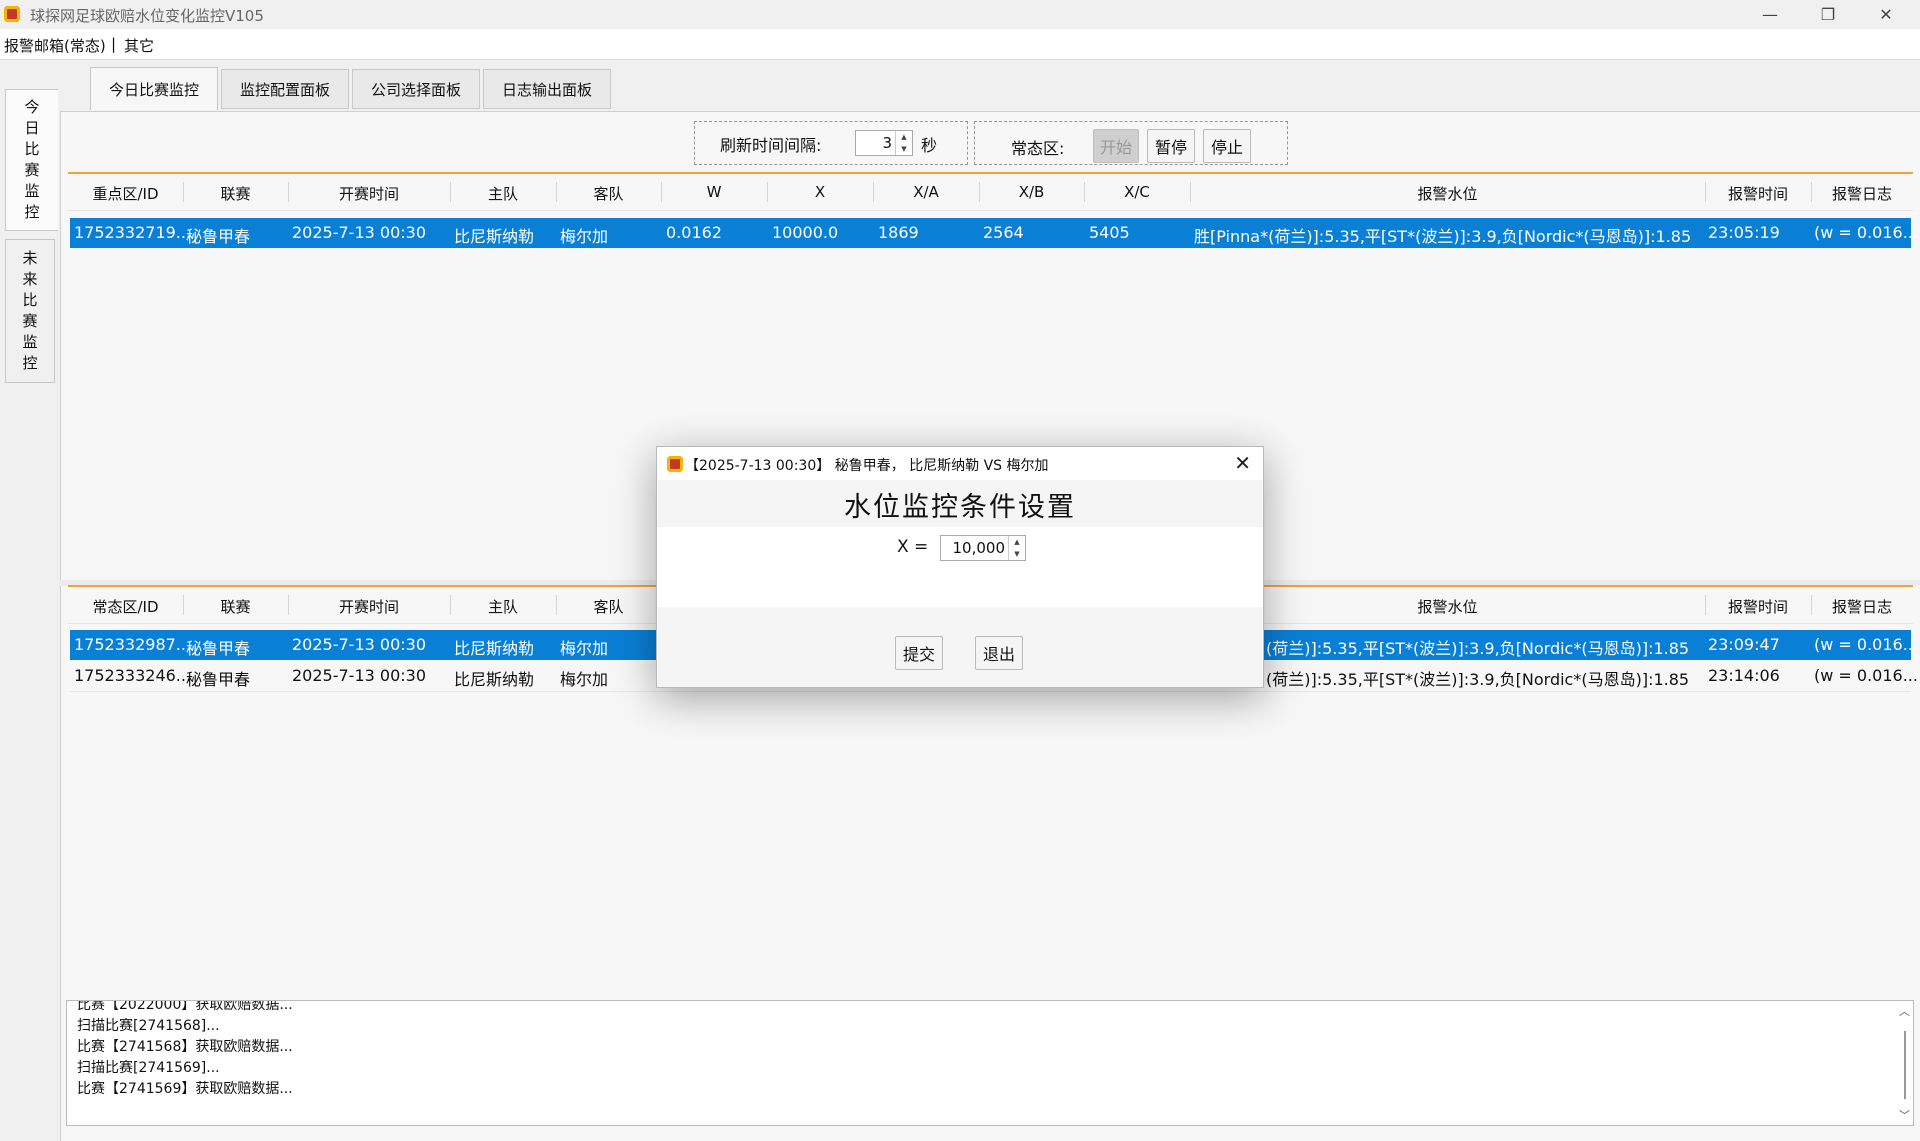 This screenshot has height=1141, width=1920. What do you see at coordinates (1242, 463) in the screenshot?
I see `dialog-close-icon: ✕` at bounding box center [1242, 463].